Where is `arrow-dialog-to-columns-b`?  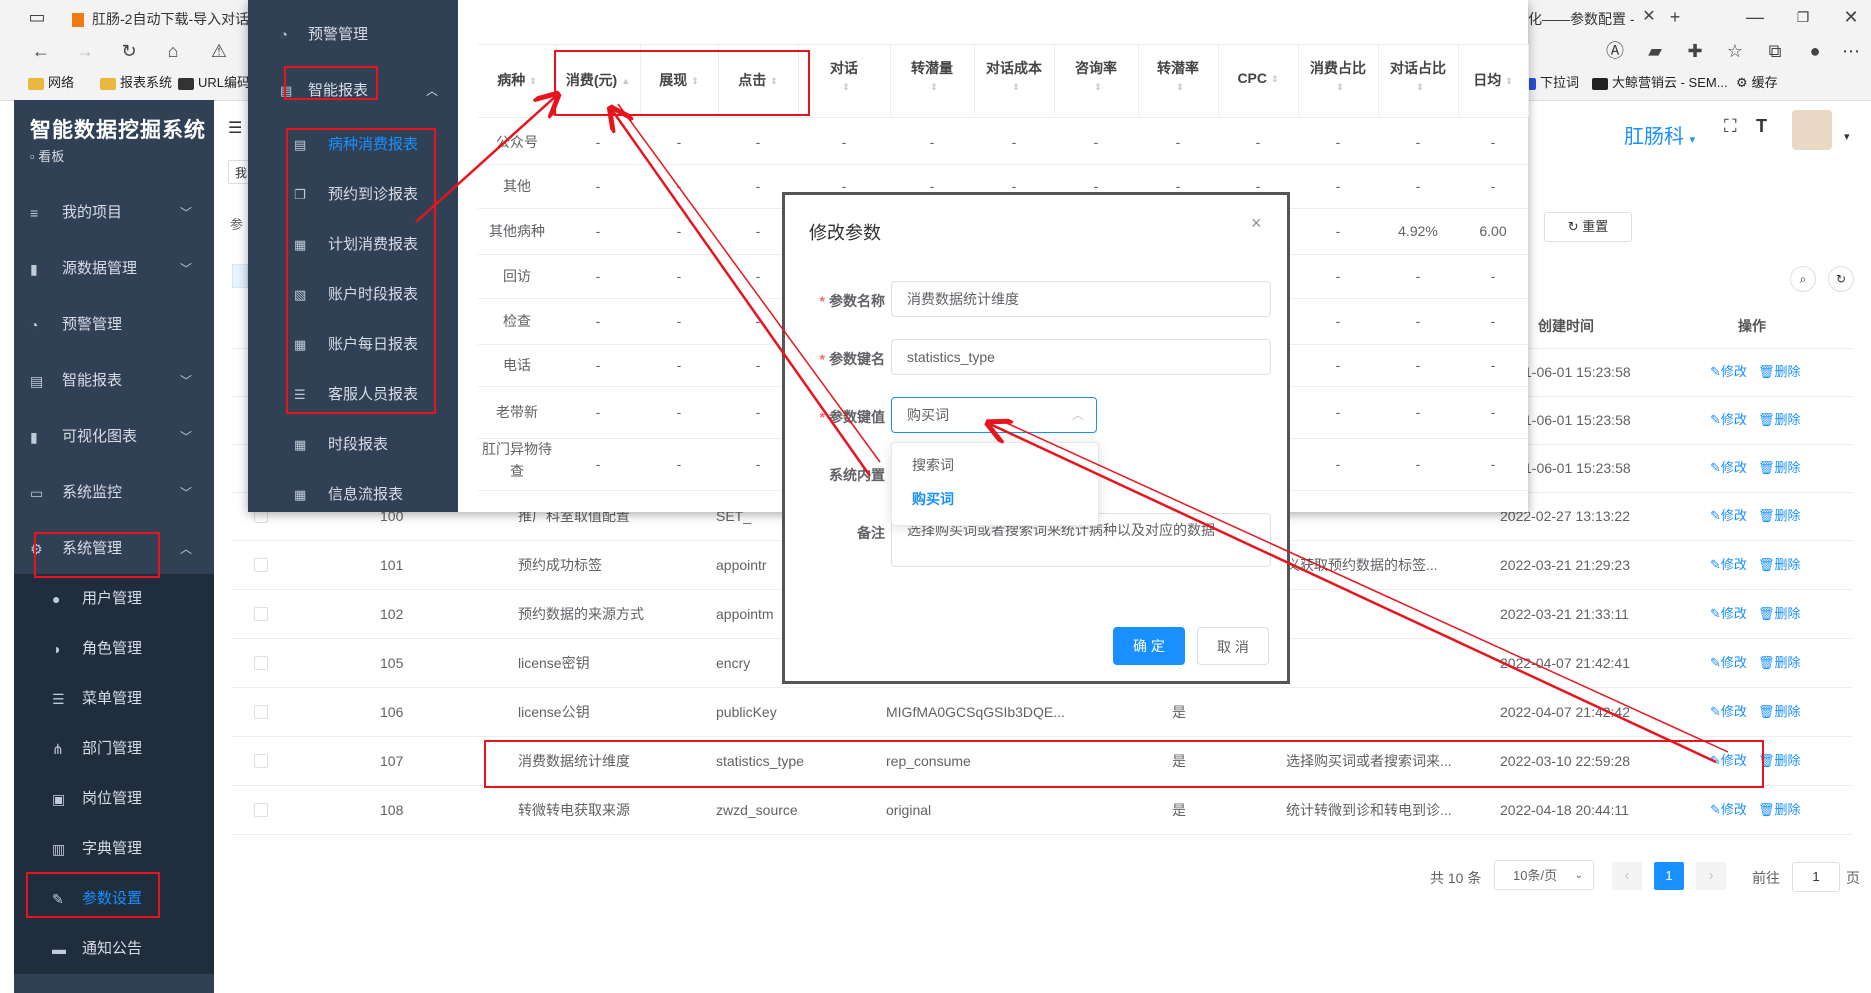 arrow-dialog-to-columns-b is located at coordinates (749, 283).